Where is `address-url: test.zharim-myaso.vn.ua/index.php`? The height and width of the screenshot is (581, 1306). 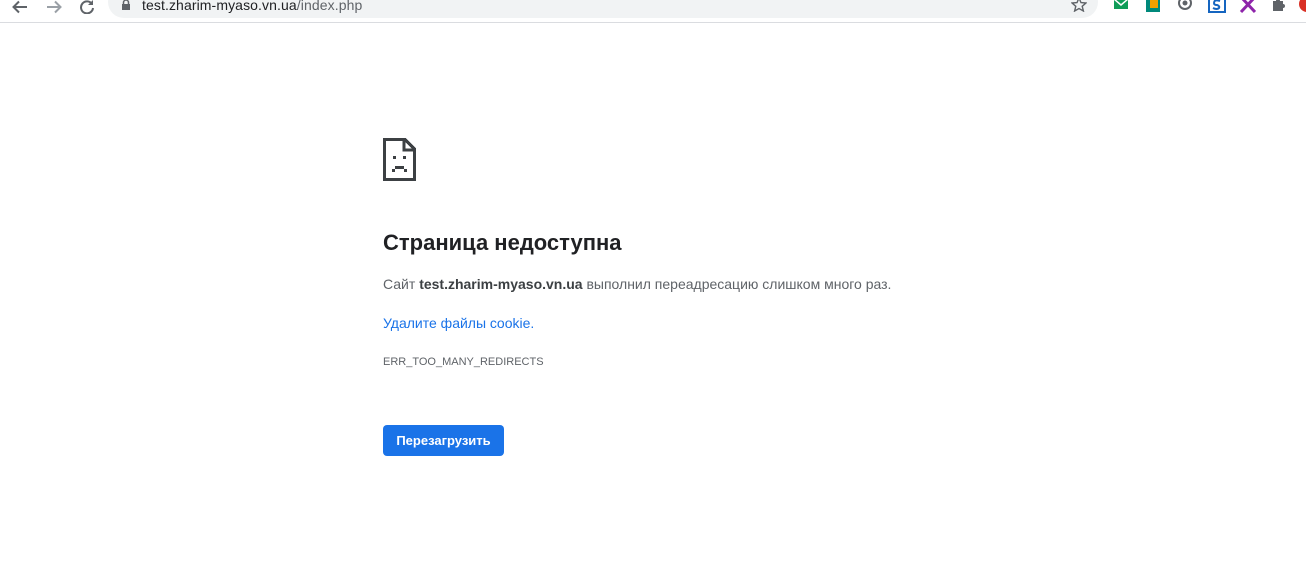 address-url: test.zharim-myaso.vn.ua/index.php is located at coordinates (252, 6).